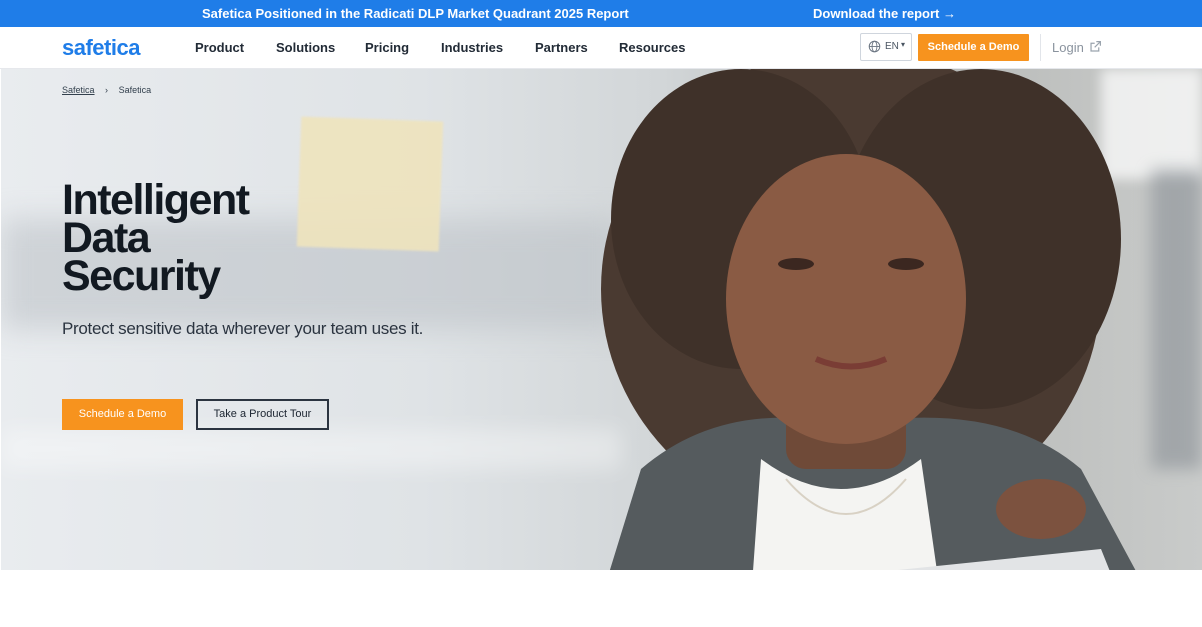 The height and width of the screenshot is (627, 1202). What do you see at coordinates (135, 90) in the screenshot?
I see `breadcrumb-item-current: Safetica` at bounding box center [135, 90].